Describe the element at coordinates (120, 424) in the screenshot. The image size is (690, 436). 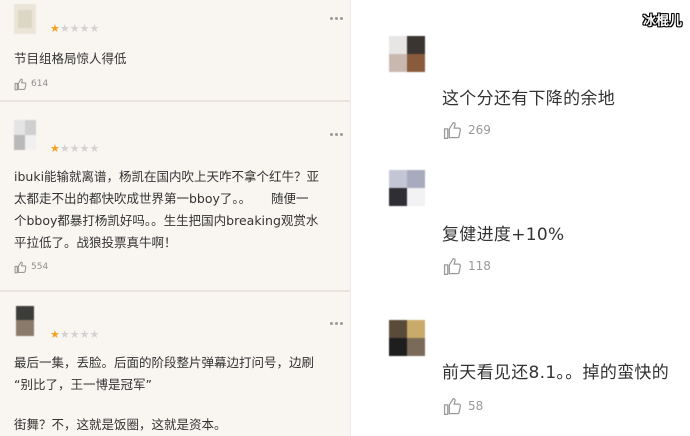
I see `review-text-line: 街舞？不，这就是饭圈，这就是资本。` at that location.